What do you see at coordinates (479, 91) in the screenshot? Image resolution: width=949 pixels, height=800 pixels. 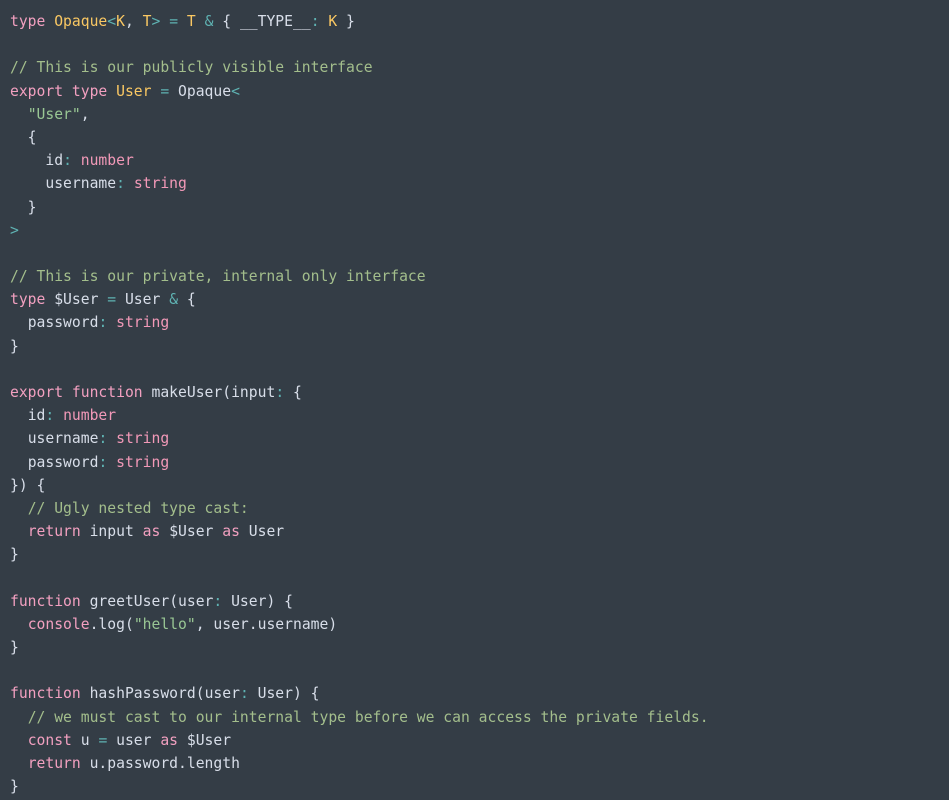 I see `code-line: export type User = Opaque<` at bounding box center [479, 91].